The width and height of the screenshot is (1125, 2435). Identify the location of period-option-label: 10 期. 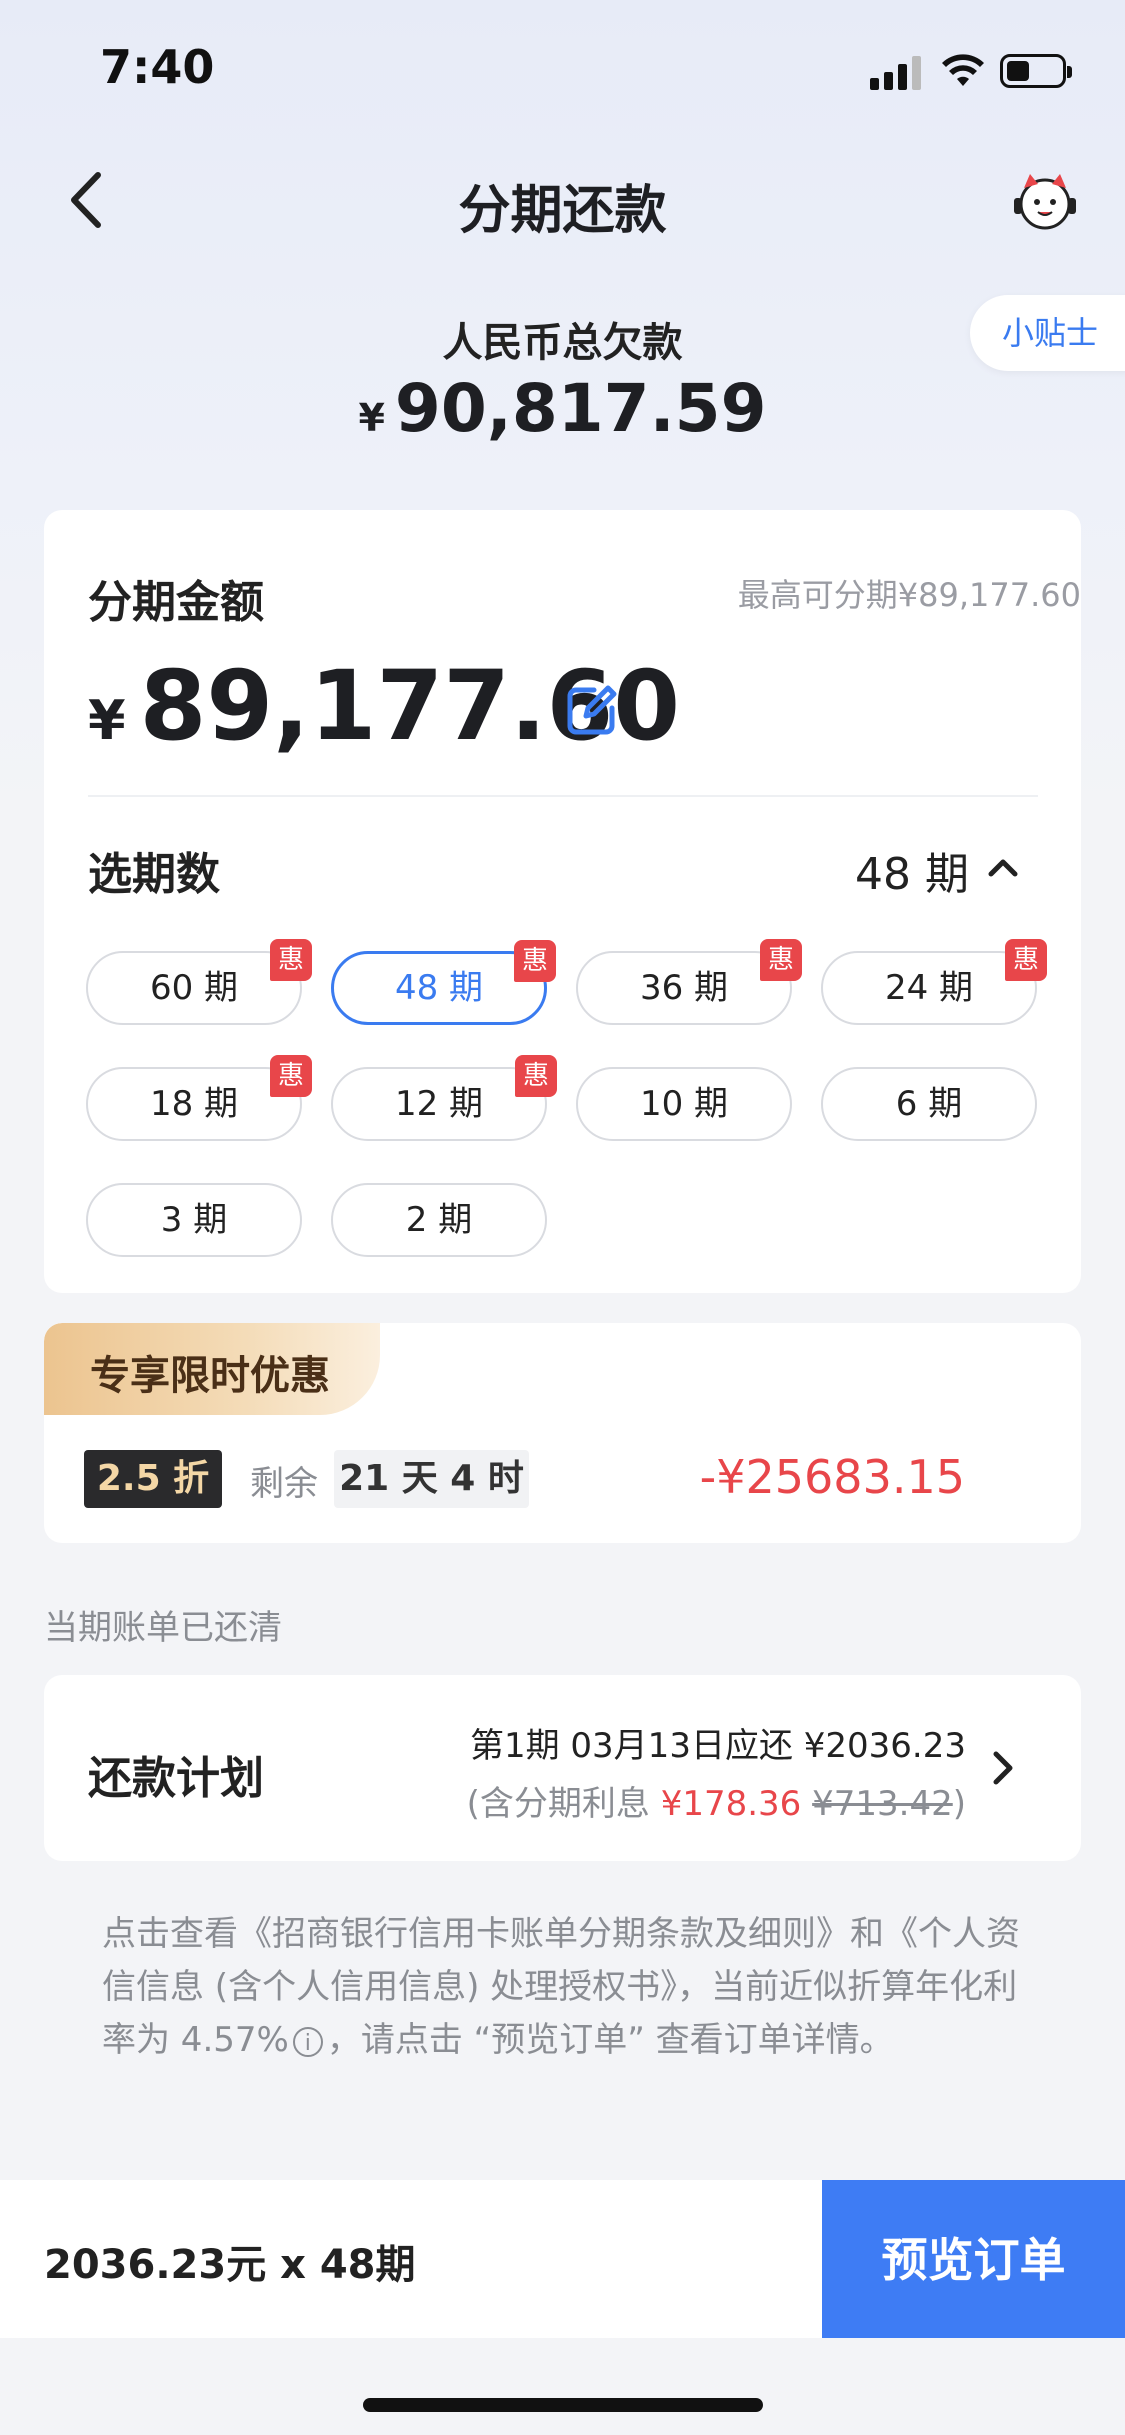
(684, 1104).